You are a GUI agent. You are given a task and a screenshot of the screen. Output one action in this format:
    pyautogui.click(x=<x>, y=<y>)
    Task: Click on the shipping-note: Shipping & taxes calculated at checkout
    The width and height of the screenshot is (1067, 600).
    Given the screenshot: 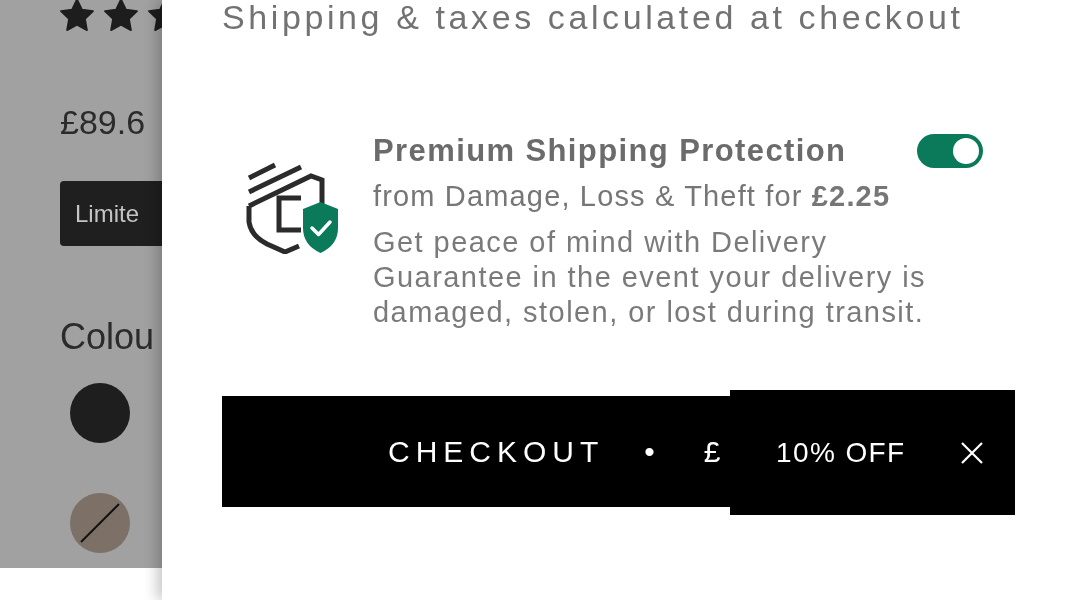 What is the action you would take?
    pyautogui.click(x=593, y=17)
    